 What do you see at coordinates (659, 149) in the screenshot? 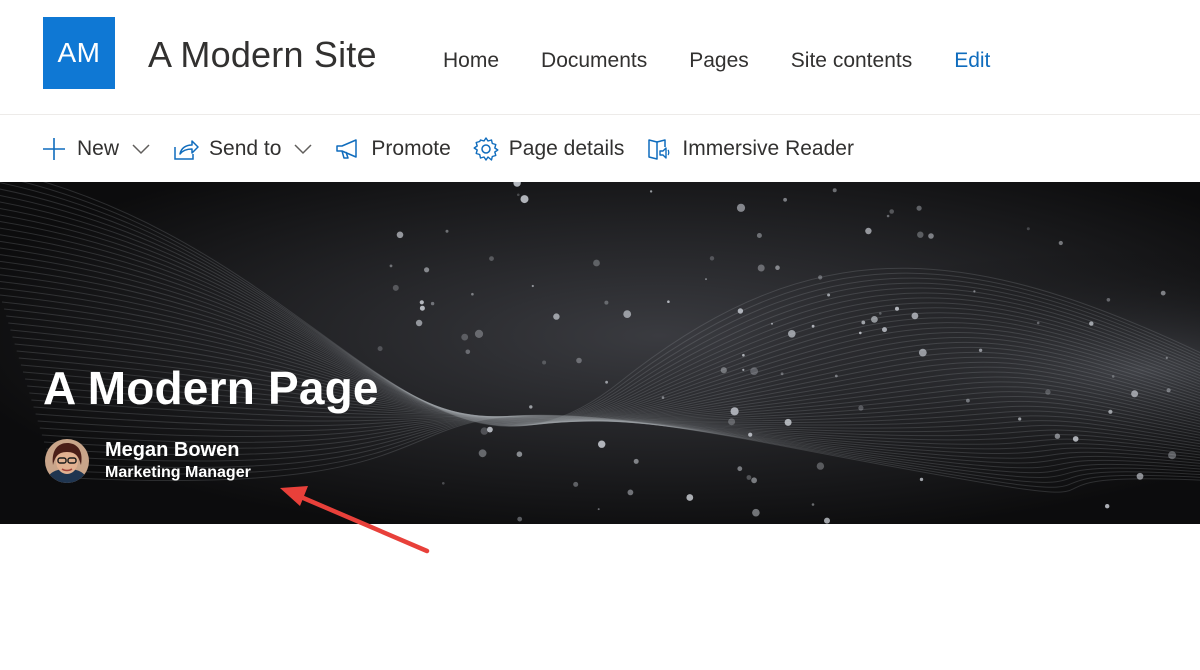
I see `immersive-reader-icon` at bounding box center [659, 149].